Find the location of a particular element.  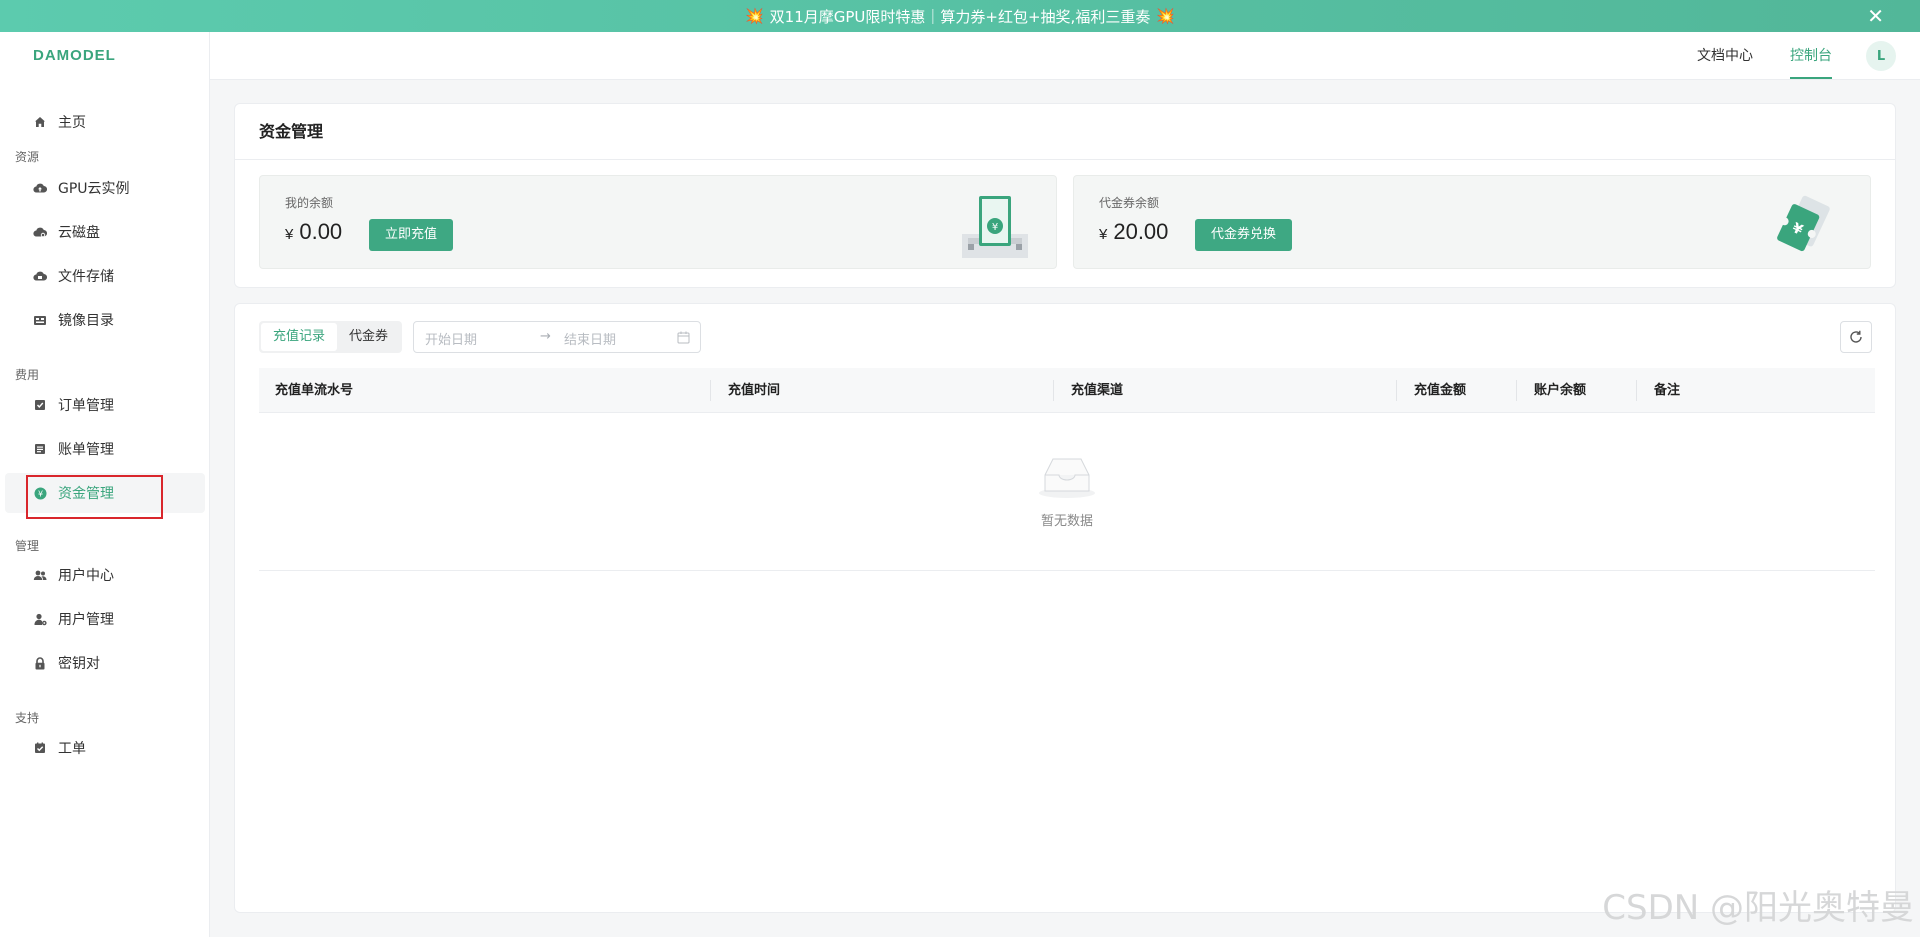

sidebar-item-disk: 云磁盘 is located at coordinates (105, 232).